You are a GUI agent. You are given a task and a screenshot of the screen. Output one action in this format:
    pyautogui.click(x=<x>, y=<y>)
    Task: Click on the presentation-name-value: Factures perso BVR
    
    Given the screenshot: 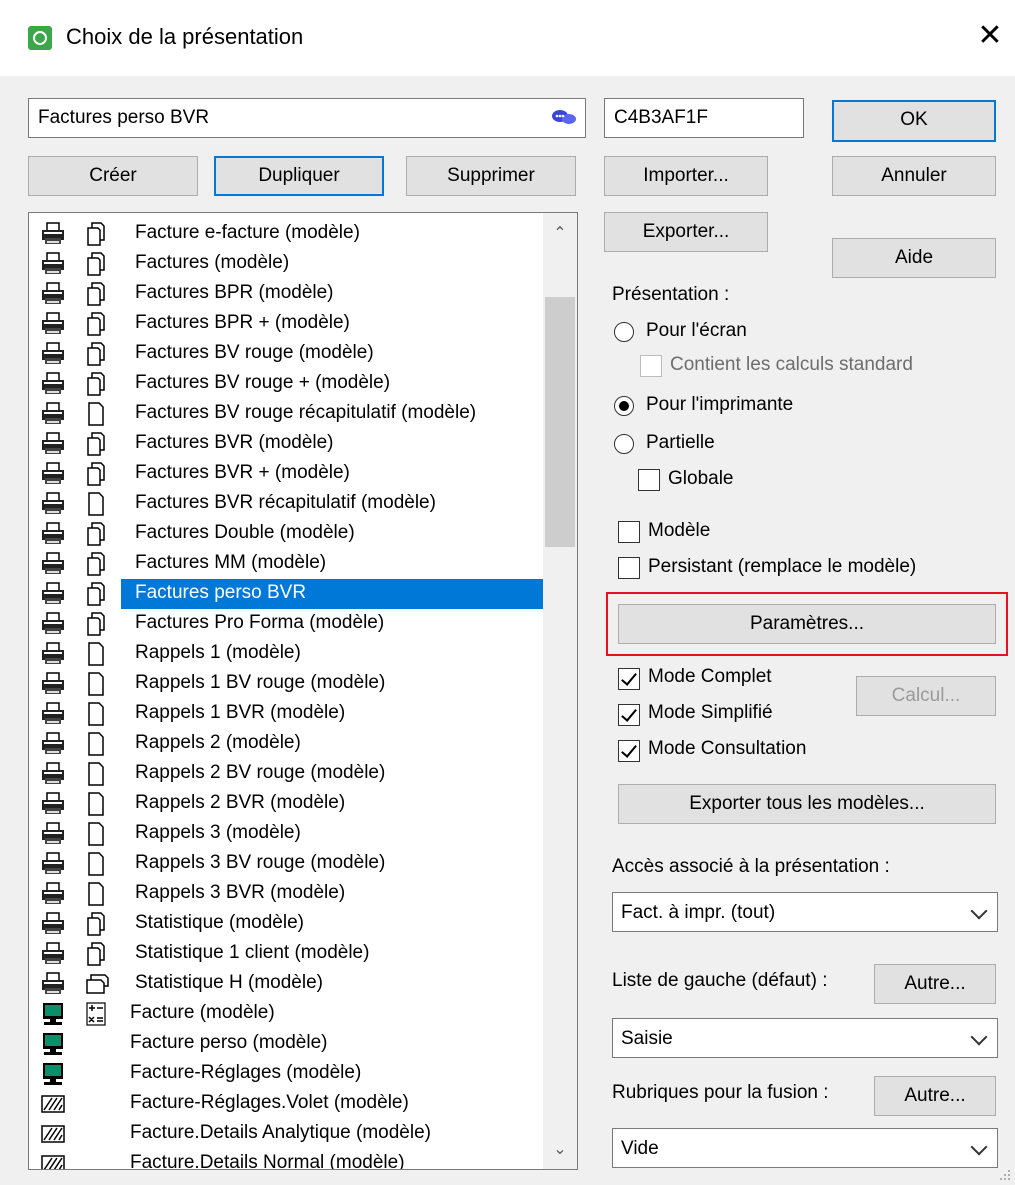 What is the action you would take?
    pyautogui.click(x=124, y=117)
    